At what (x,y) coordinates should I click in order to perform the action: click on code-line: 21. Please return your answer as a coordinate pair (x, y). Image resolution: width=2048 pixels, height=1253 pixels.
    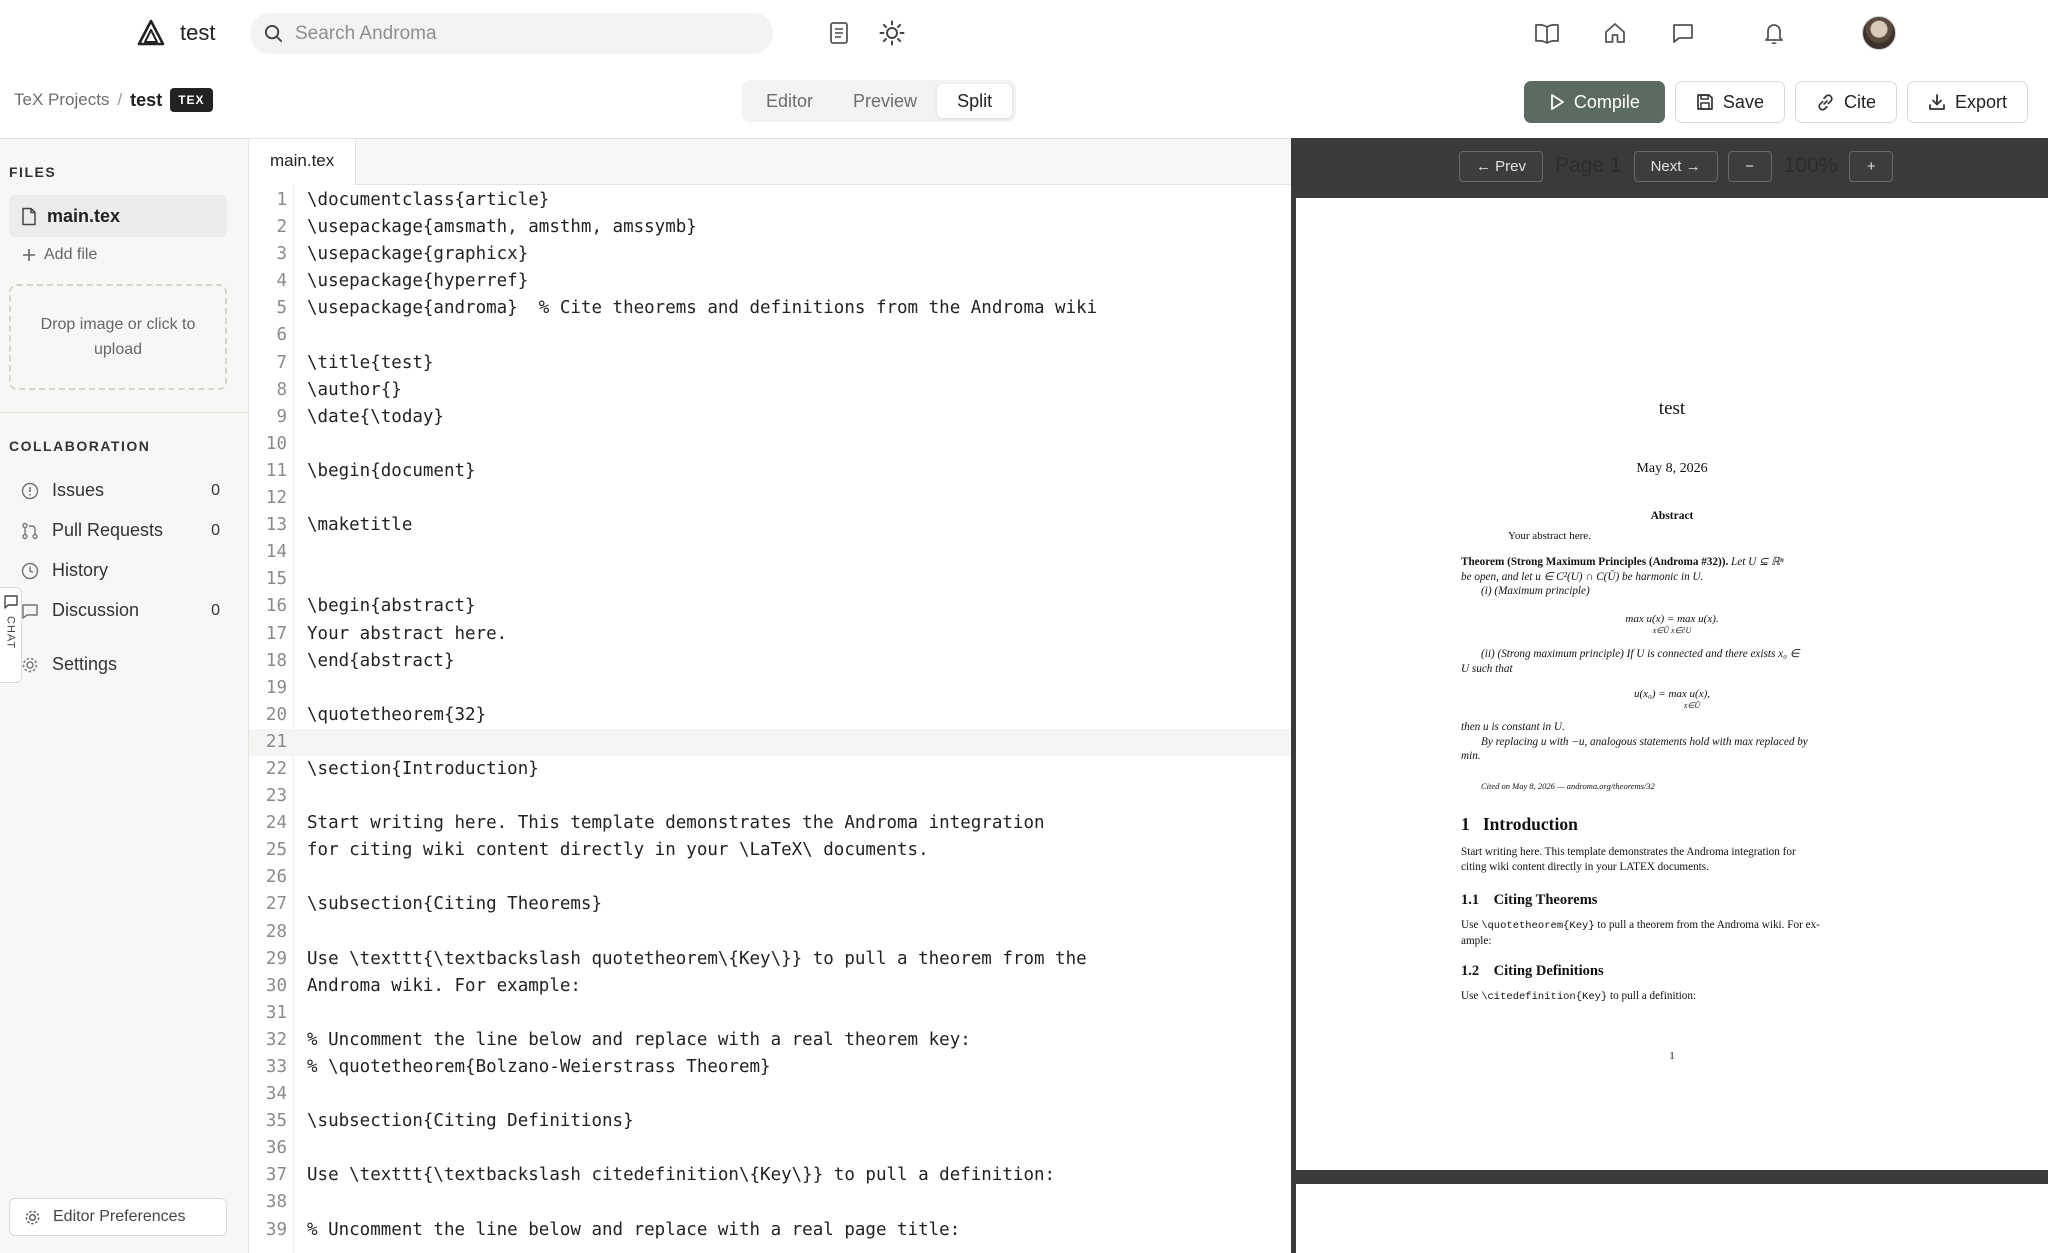
    Looking at the image, I should click on (770, 742).